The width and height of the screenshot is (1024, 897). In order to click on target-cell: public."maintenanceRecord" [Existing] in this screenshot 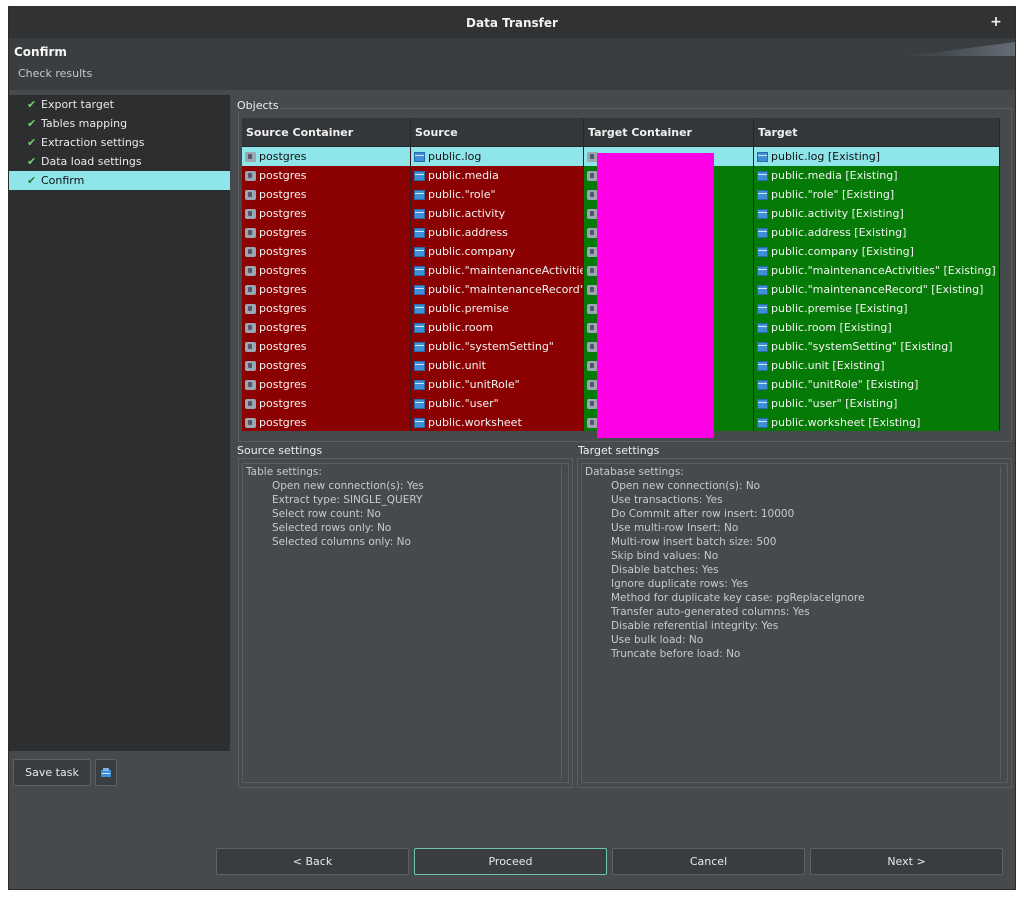, I will do `click(877, 289)`.